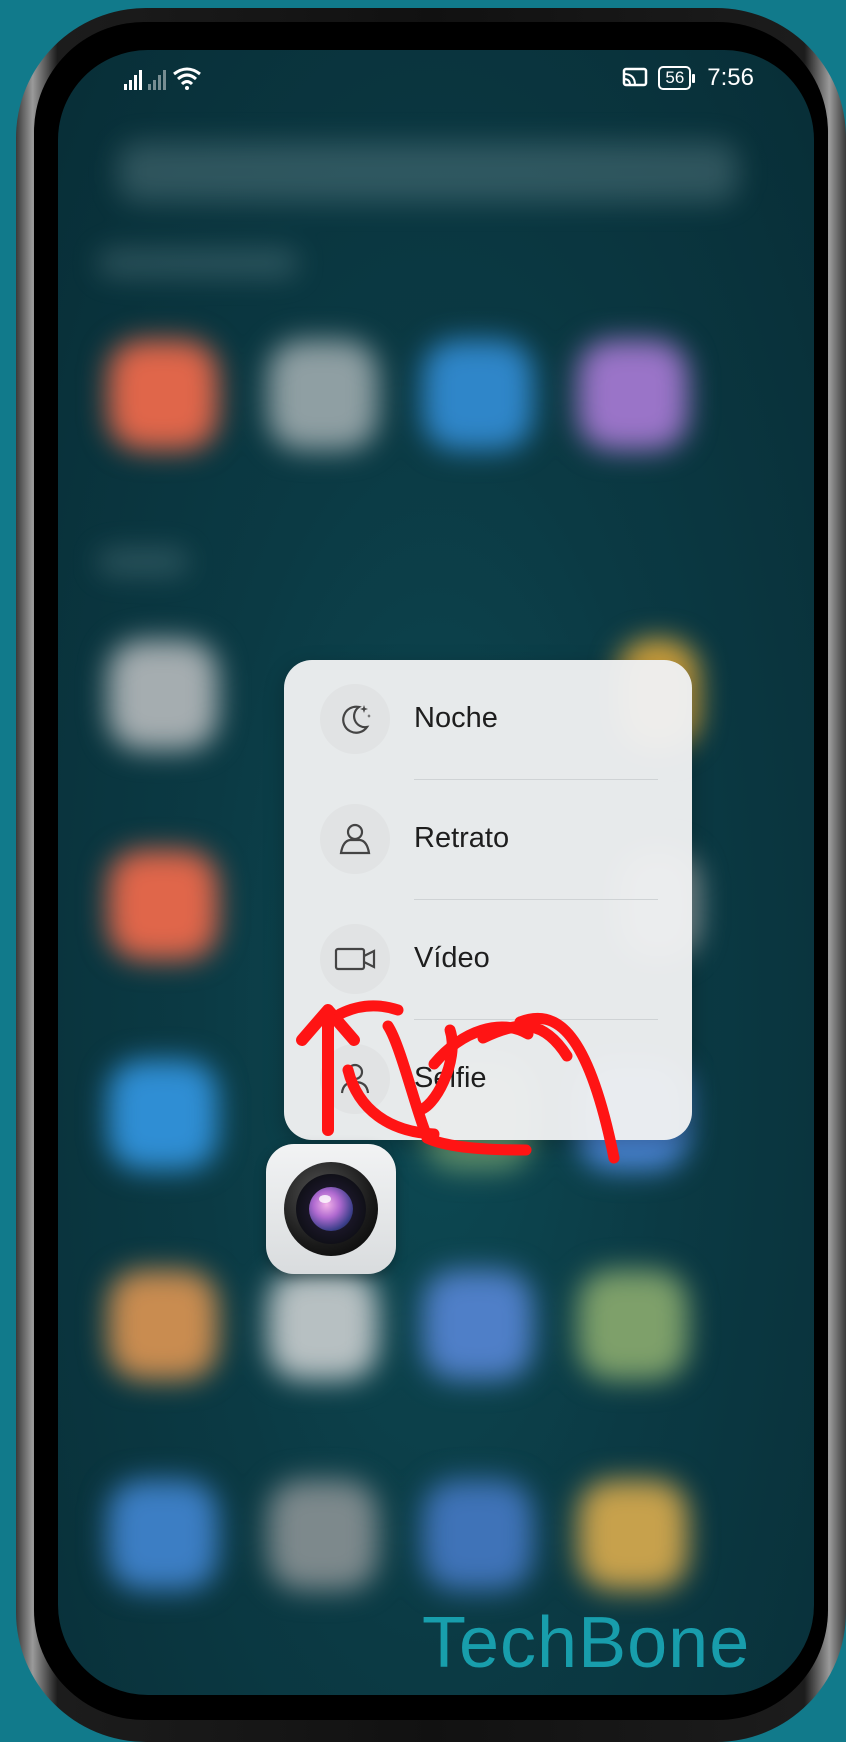 The height and width of the screenshot is (1742, 846). Describe the element at coordinates (450, 1078) in the screenshot. I see `shortcut-label: Selfie` at that location.